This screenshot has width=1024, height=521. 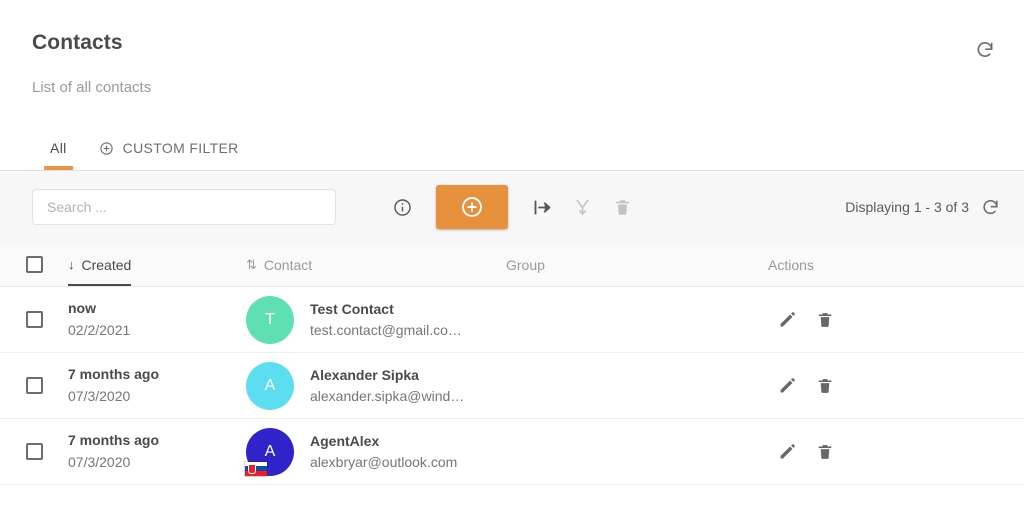 What do you see at coordinates (256, 468) in the screenshot?
I see `slovakia-flag-icon` at bounding box center [256, 468].